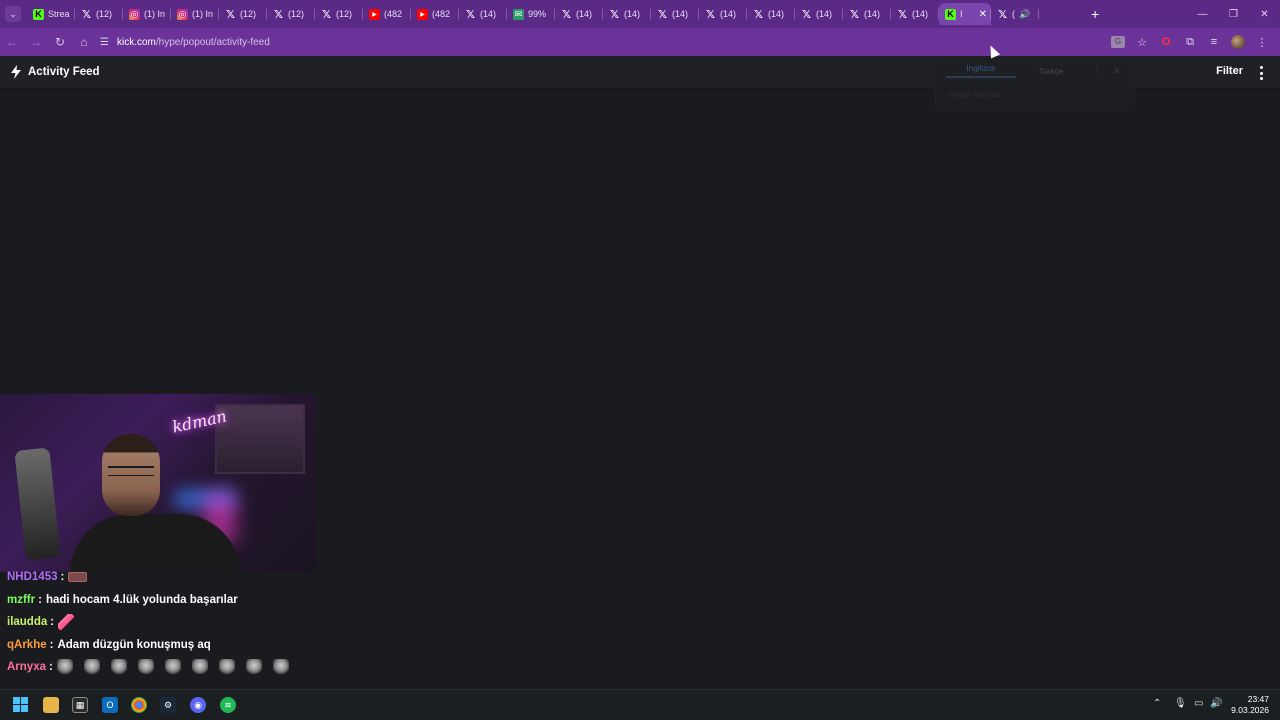 This screenshot has width=1280, height=720. What do you see at coordinates (168, 705) in the screenshot?
I see `steam-icon: ⚙` at bounding box center [168, 705].